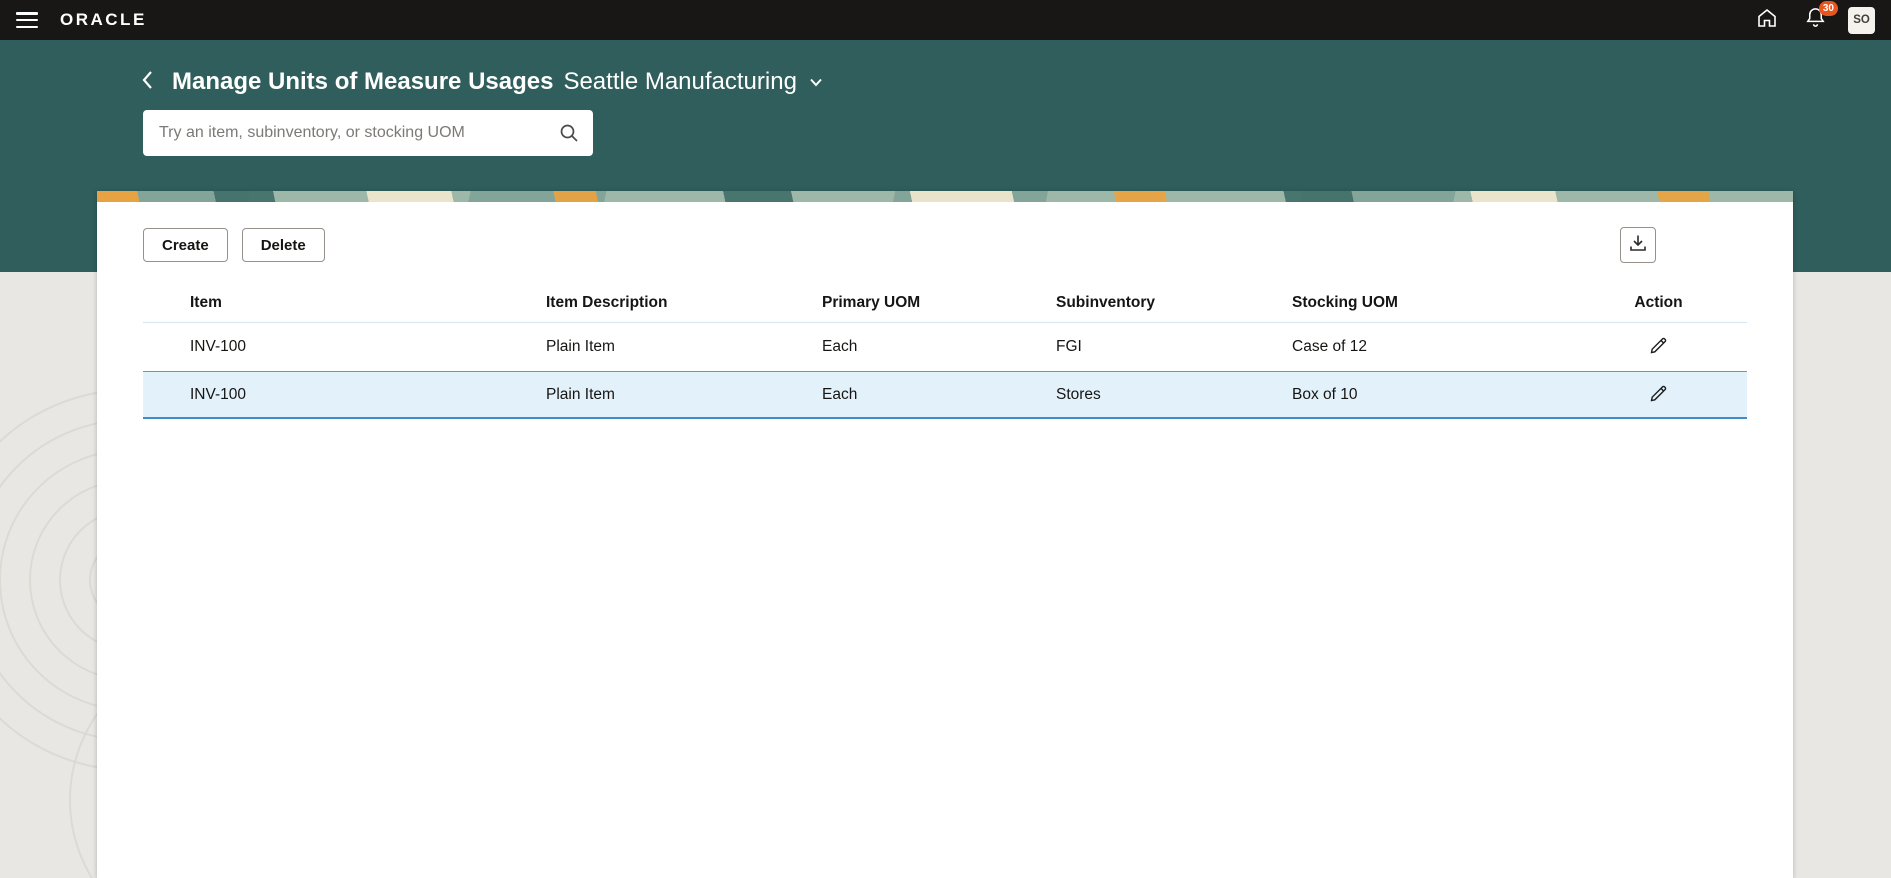  What do you see at coordinates (569, 135) in the screenshot?
I see `search-icon` at bounding box center [569, 135].